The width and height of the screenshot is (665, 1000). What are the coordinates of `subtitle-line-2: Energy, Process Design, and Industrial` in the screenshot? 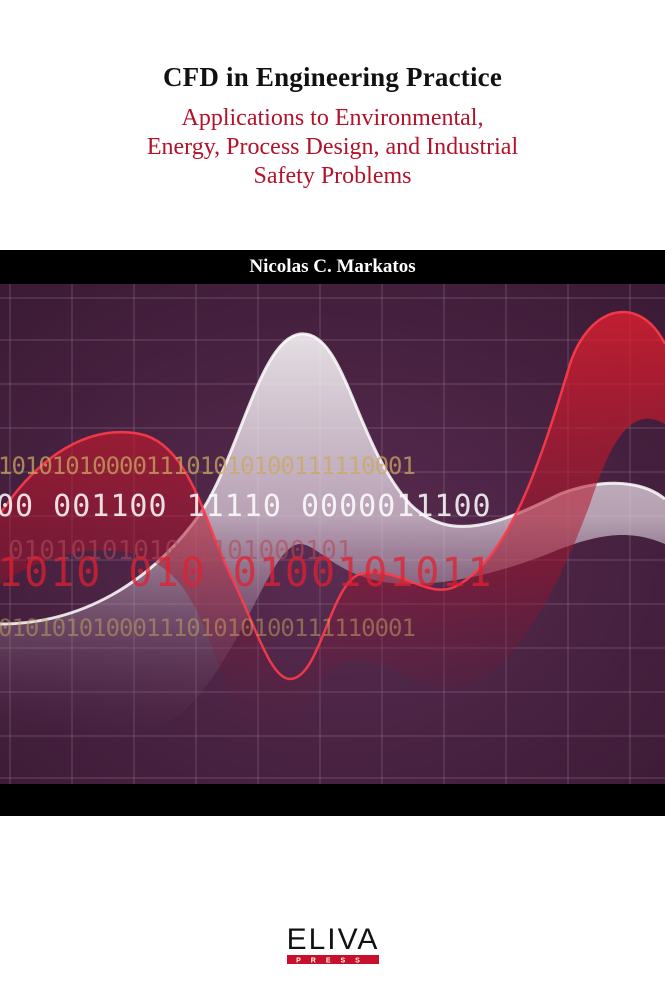 It's located at (332, 147).